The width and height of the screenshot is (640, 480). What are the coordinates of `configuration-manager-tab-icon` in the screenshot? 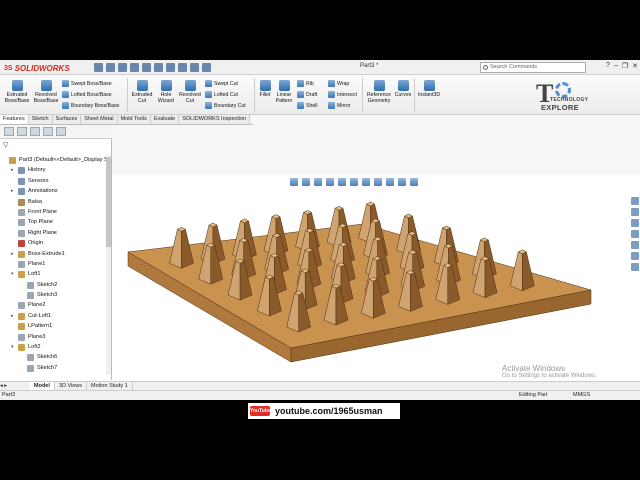 It's located at (35, 131).